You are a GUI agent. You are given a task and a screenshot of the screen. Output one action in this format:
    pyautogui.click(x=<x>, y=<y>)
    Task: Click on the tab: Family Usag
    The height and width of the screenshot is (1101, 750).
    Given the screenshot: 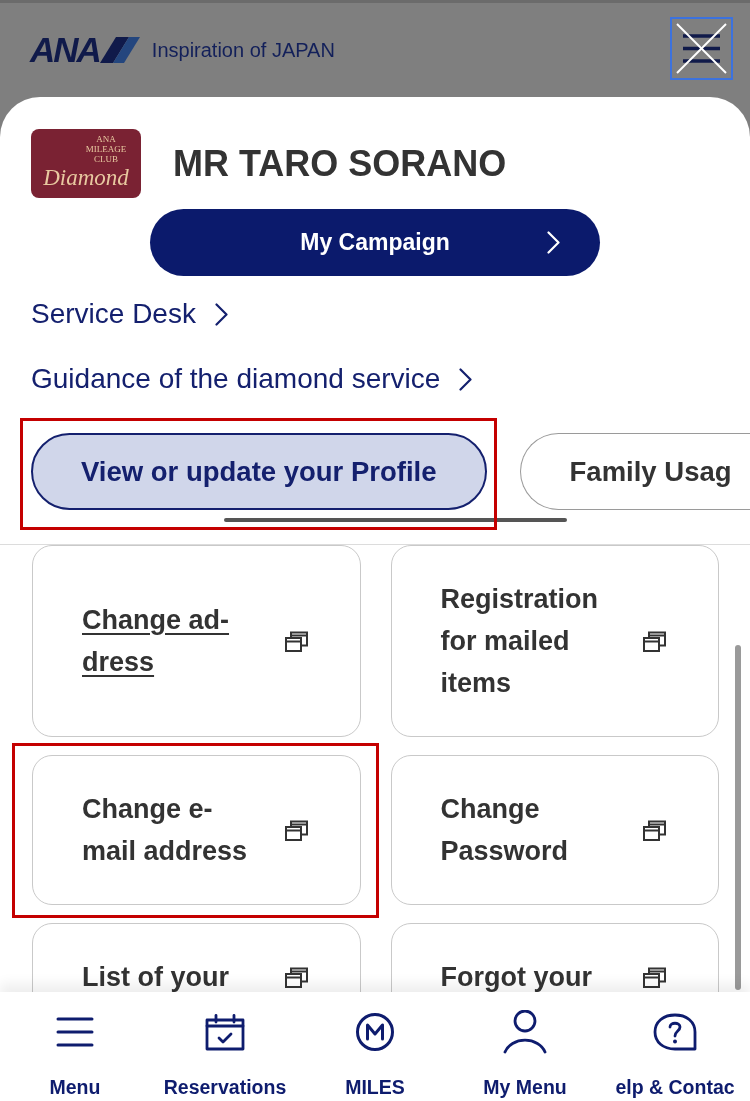 What is the action you would take?
    pyautogui.click(x=634, y=471)
    